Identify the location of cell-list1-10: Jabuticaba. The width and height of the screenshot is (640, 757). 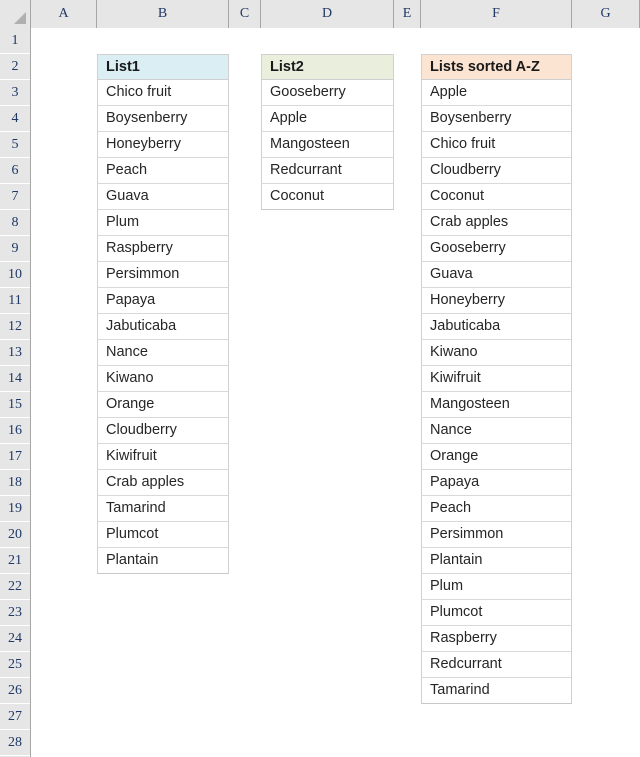
(163, 327).